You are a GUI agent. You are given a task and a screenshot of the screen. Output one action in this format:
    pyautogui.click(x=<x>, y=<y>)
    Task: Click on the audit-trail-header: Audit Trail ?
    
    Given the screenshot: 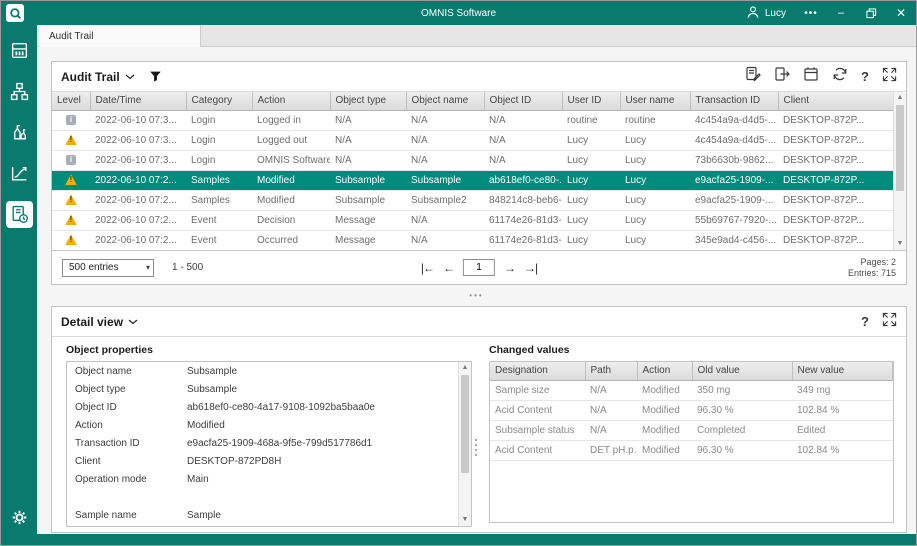 What is the action you would take?
    pyautogui.click(x=479, y=77)
    